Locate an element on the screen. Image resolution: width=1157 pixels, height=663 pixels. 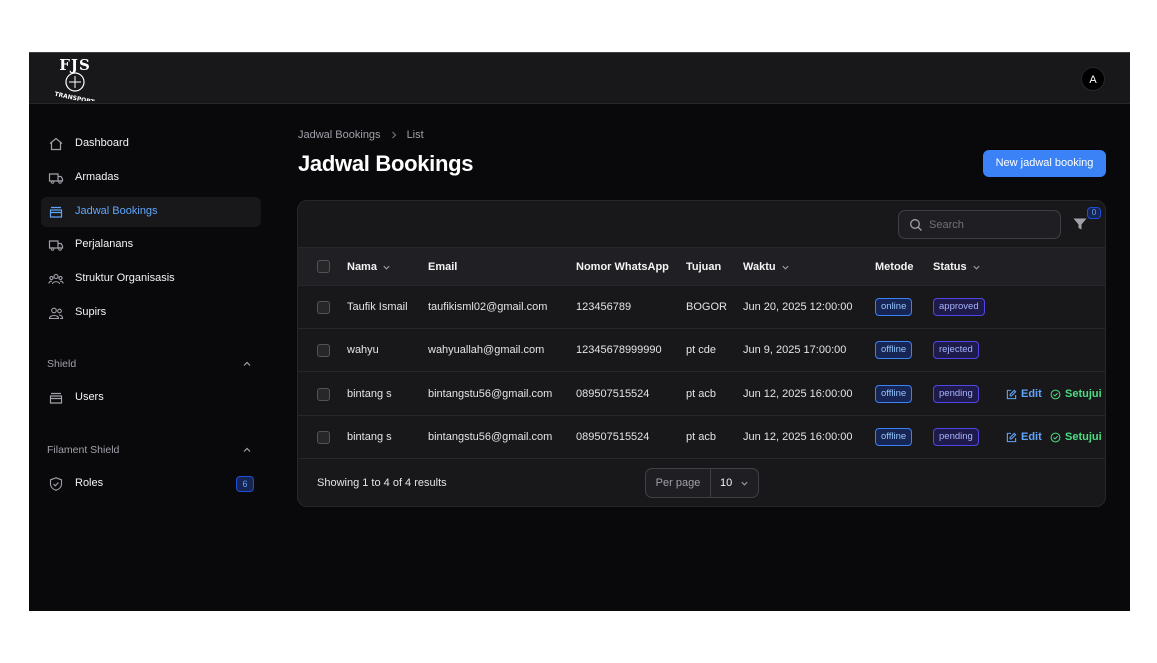
breadcrumb: Jadwal Bookings List is located at coordinates (361, 135).